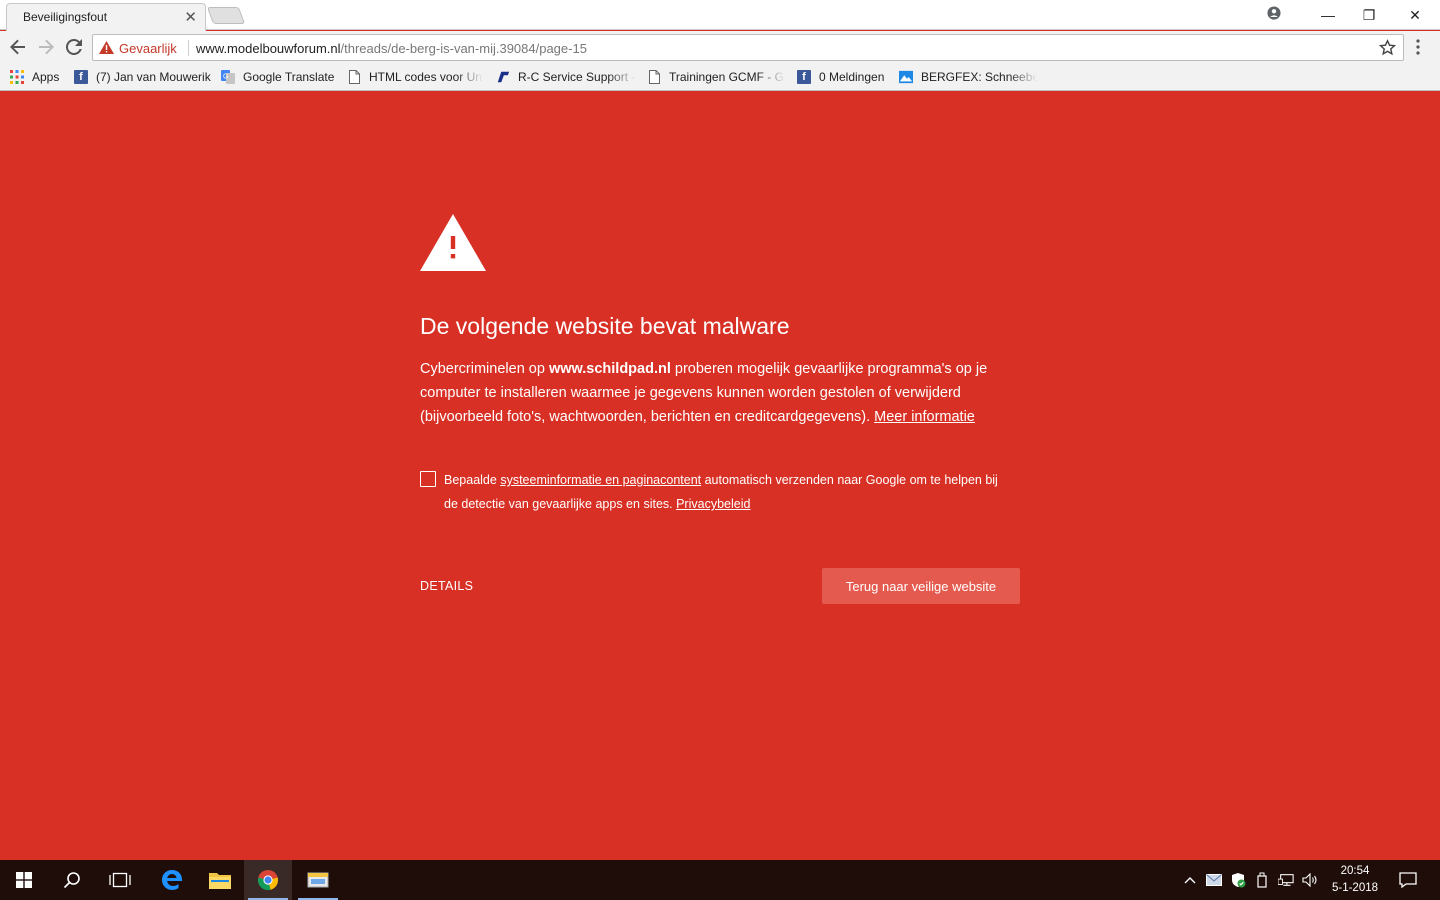 The image size is (1440, 900). I want to click on taskbar-chrome, so click(268, 880).